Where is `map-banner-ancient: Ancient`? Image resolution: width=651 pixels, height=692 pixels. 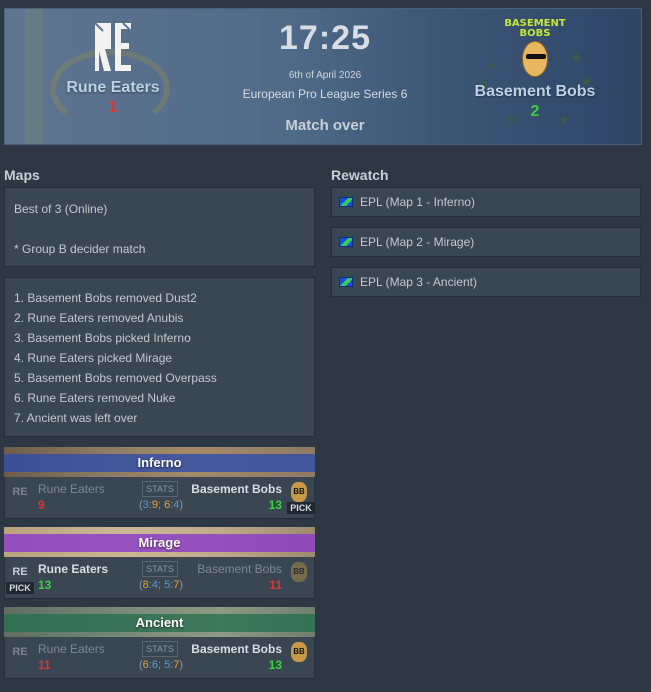 map-banner-ancient: Ancient is located at coordinates (159, 622).